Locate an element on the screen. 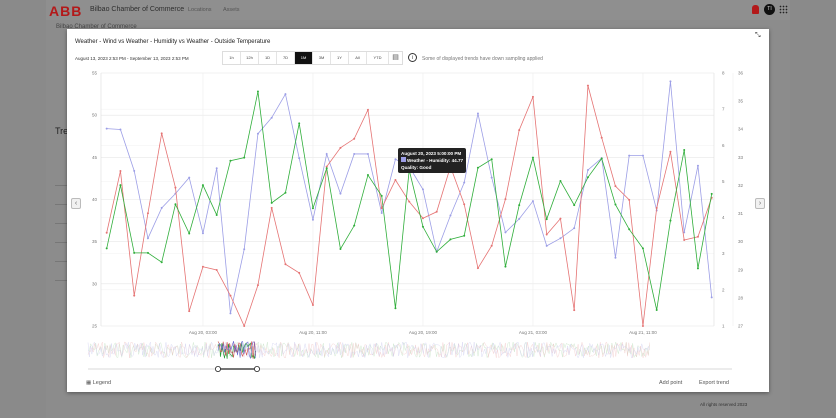 Image resolution: width=836 pixels, height=418 pixels. x-tick-label: Aug 20, 19:00 is located at coordinates (423, 332).